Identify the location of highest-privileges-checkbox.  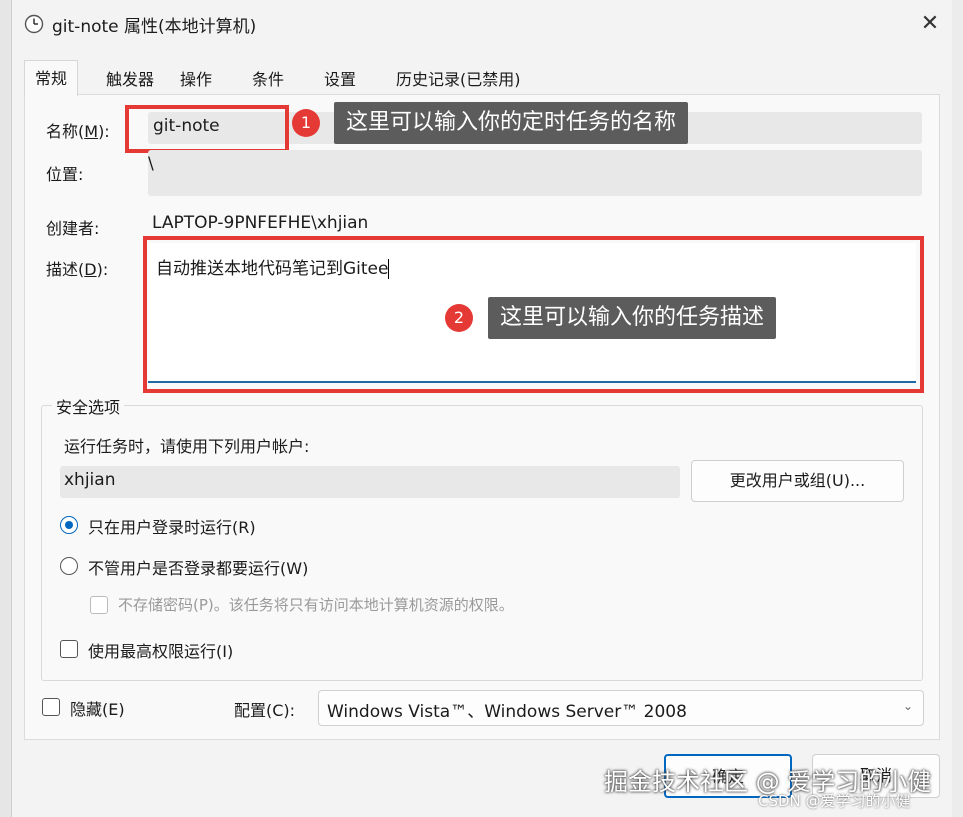
(69, 649).